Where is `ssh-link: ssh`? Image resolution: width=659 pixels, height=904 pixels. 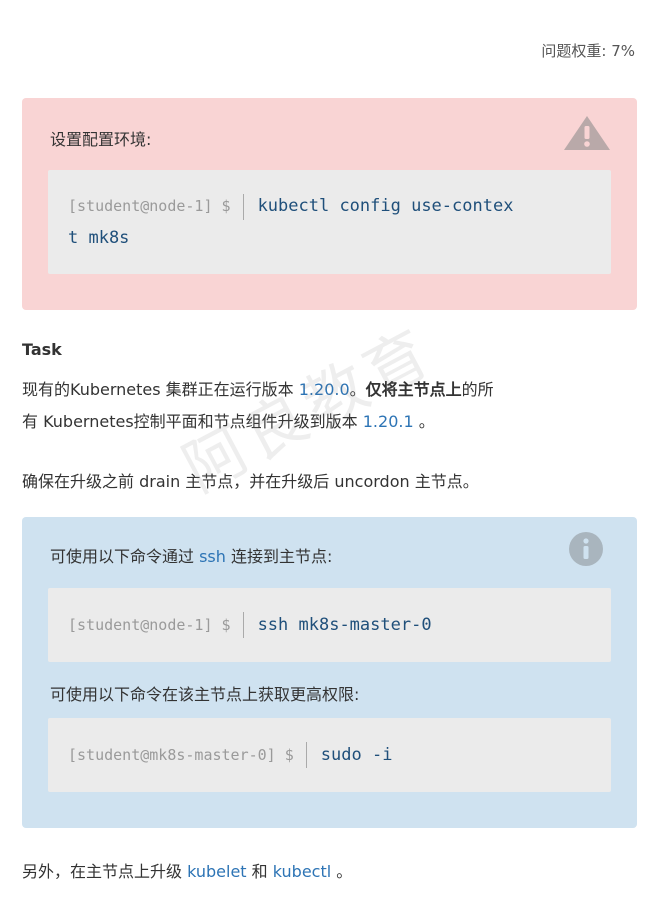
ssh-link: ssh is located at coordinates (212, 556).